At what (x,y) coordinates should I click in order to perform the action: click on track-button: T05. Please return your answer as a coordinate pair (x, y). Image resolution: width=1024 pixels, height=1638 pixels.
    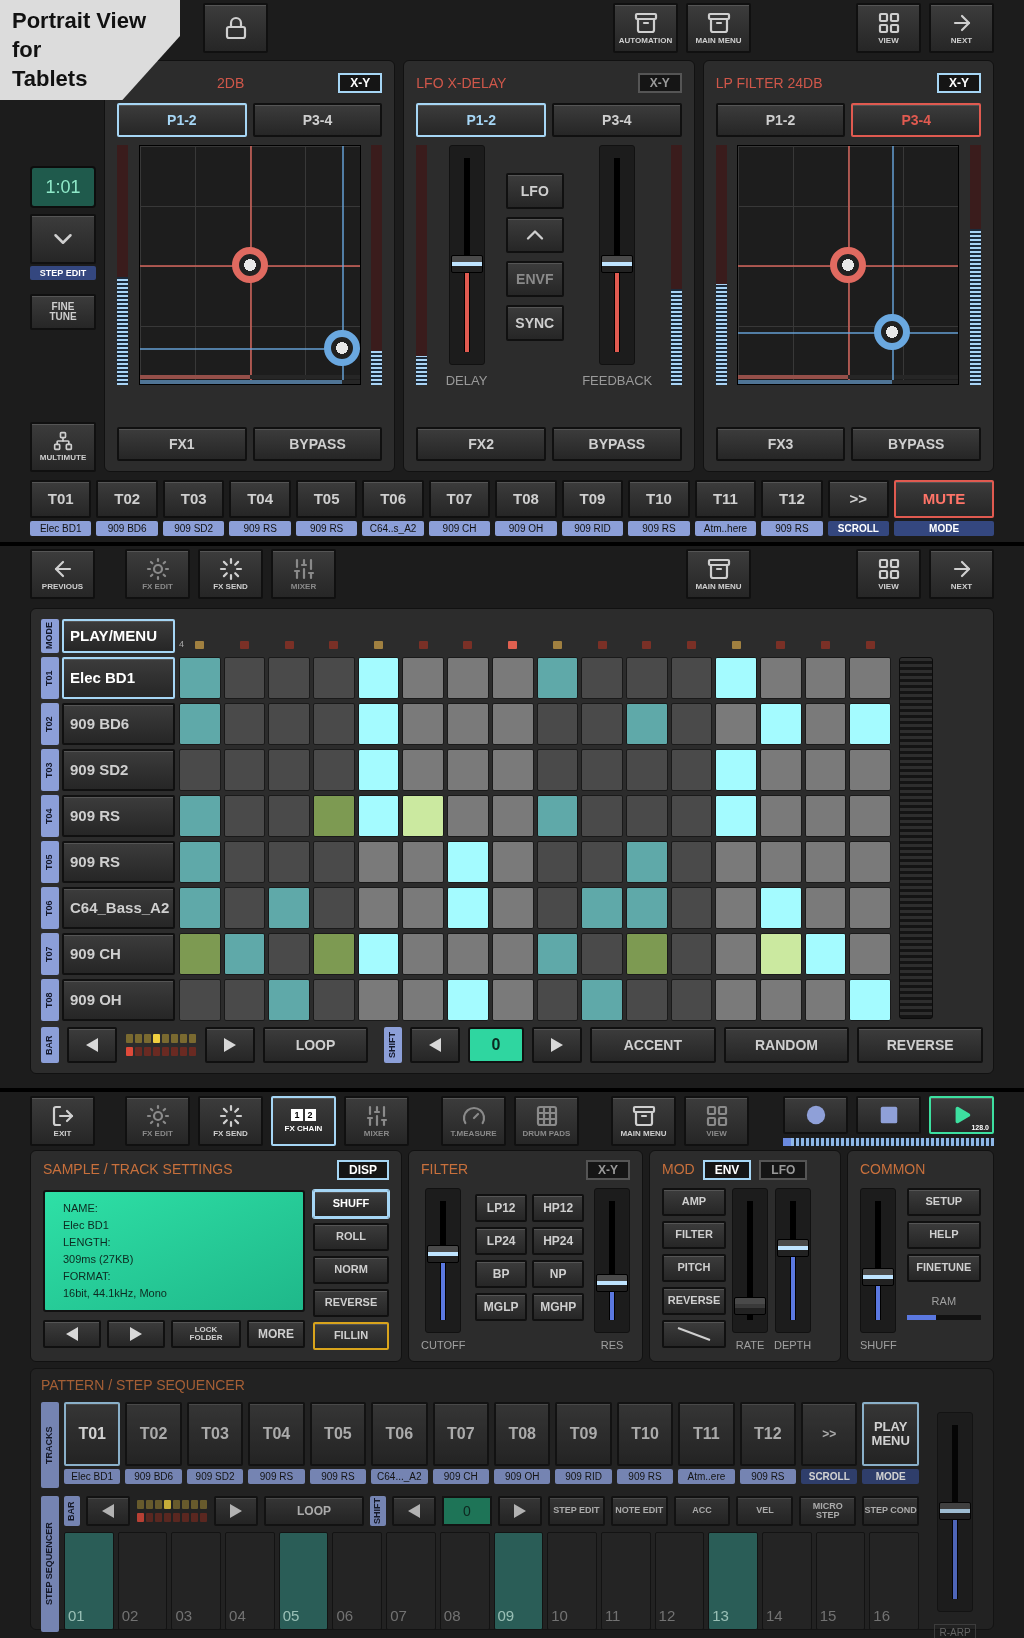
    Looking at the image, I should click on (326, 499).